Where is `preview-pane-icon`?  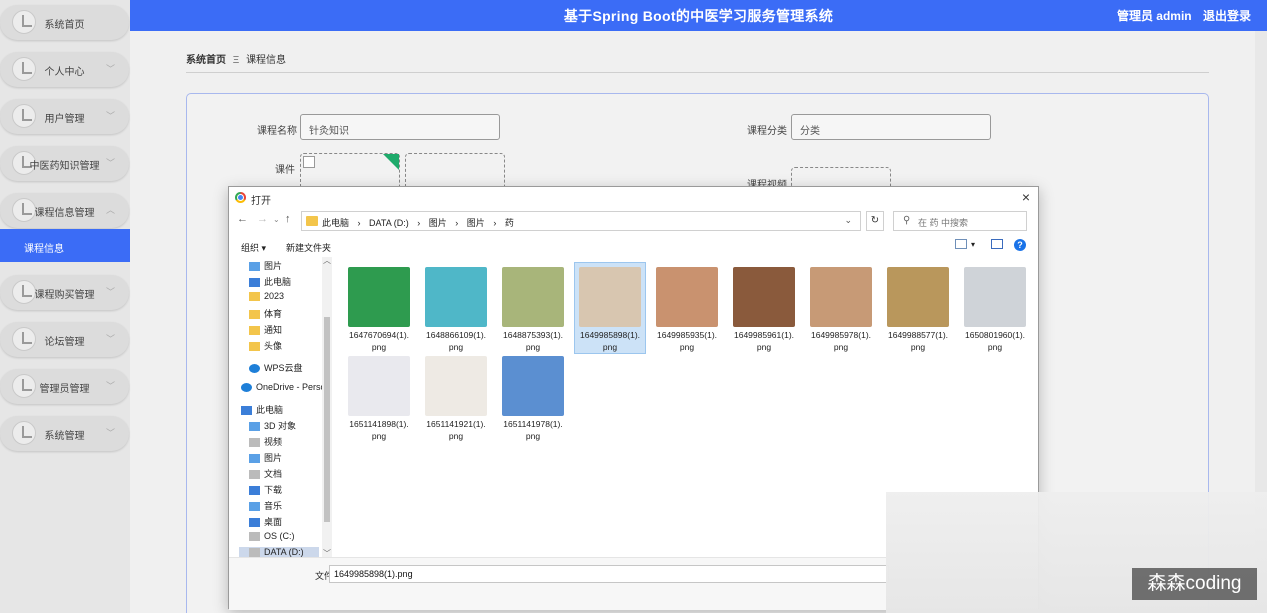 preview-pane-icon is located at coordinates (997, 244).